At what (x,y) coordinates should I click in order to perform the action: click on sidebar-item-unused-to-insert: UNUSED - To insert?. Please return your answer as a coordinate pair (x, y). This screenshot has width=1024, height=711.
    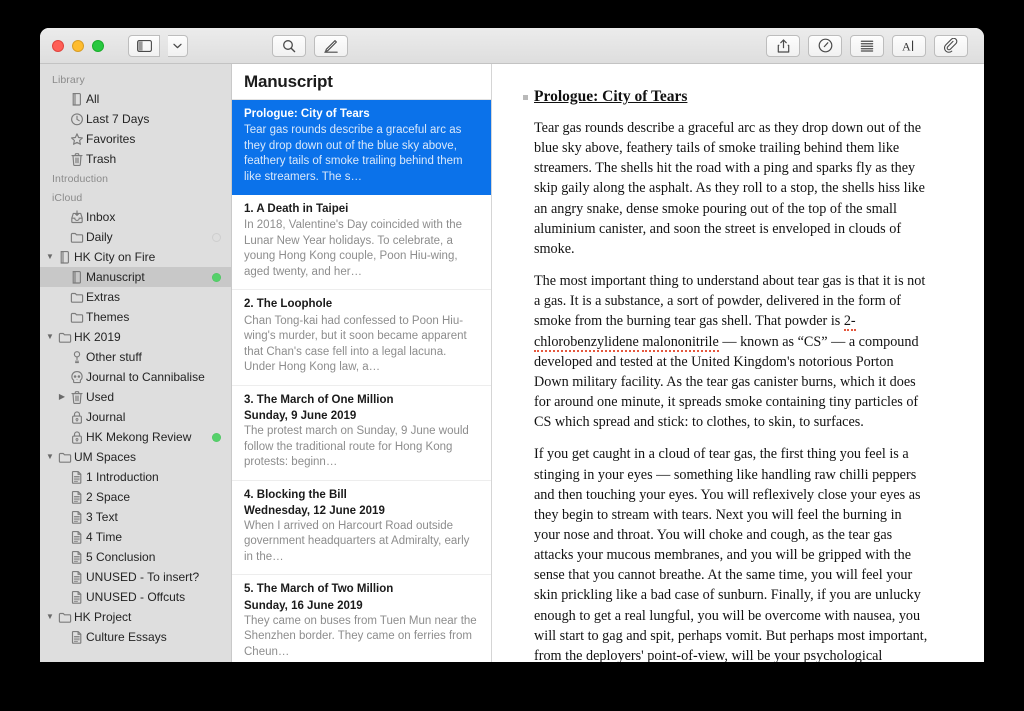
    Looking at the image, I should click on (135, 577).